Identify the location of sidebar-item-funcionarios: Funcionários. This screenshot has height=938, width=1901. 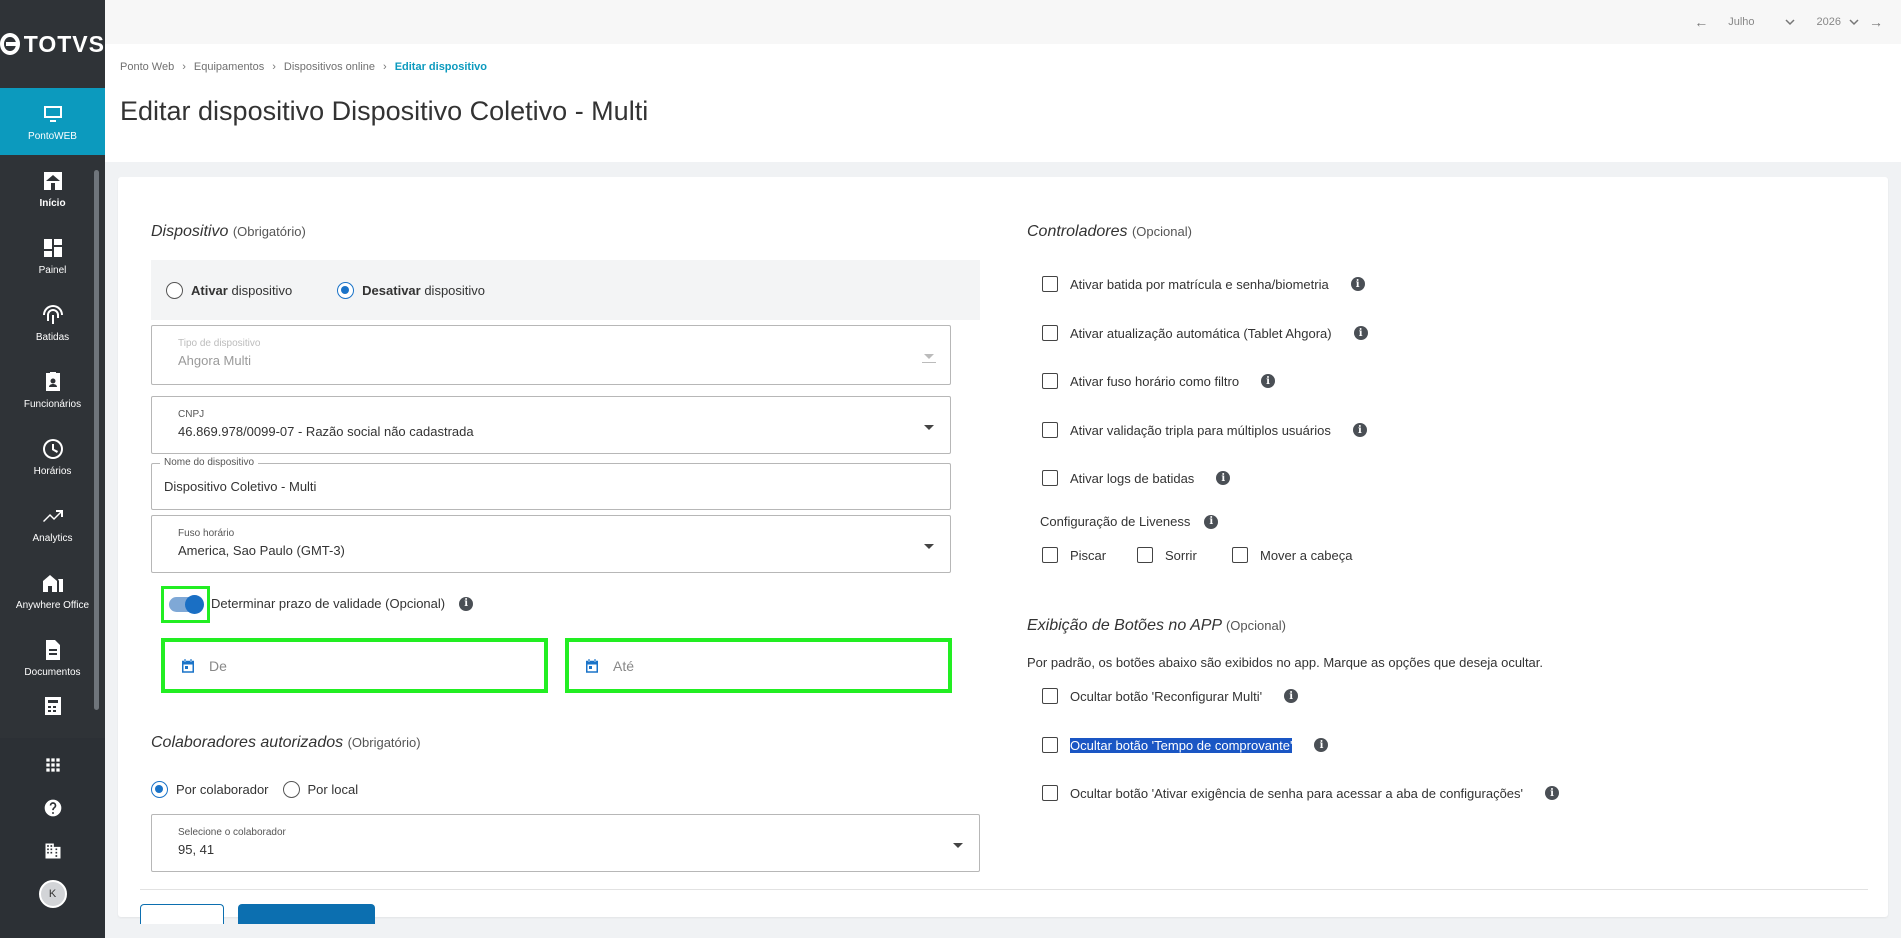
(52, 389).